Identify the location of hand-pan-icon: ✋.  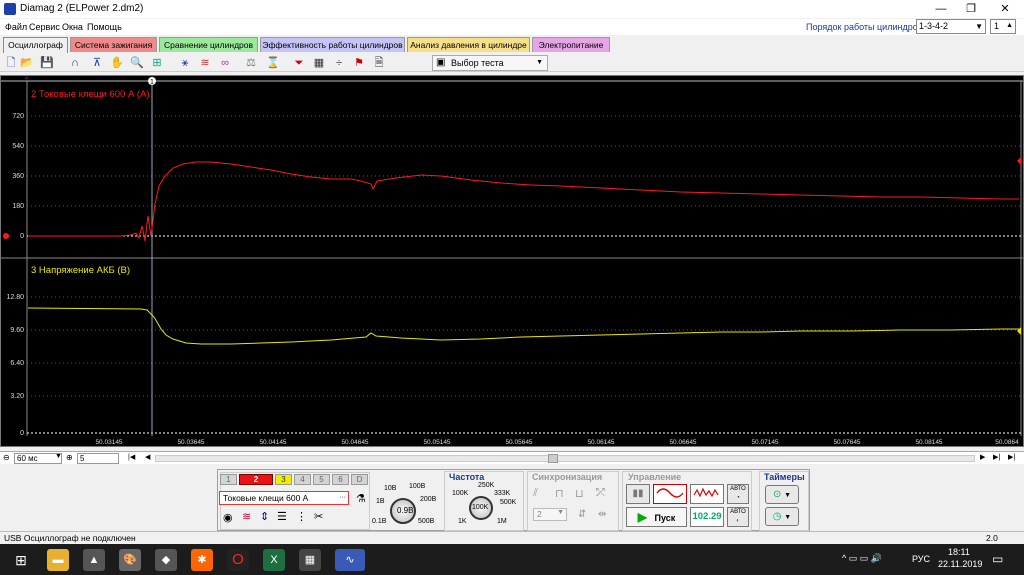
(117, 63).